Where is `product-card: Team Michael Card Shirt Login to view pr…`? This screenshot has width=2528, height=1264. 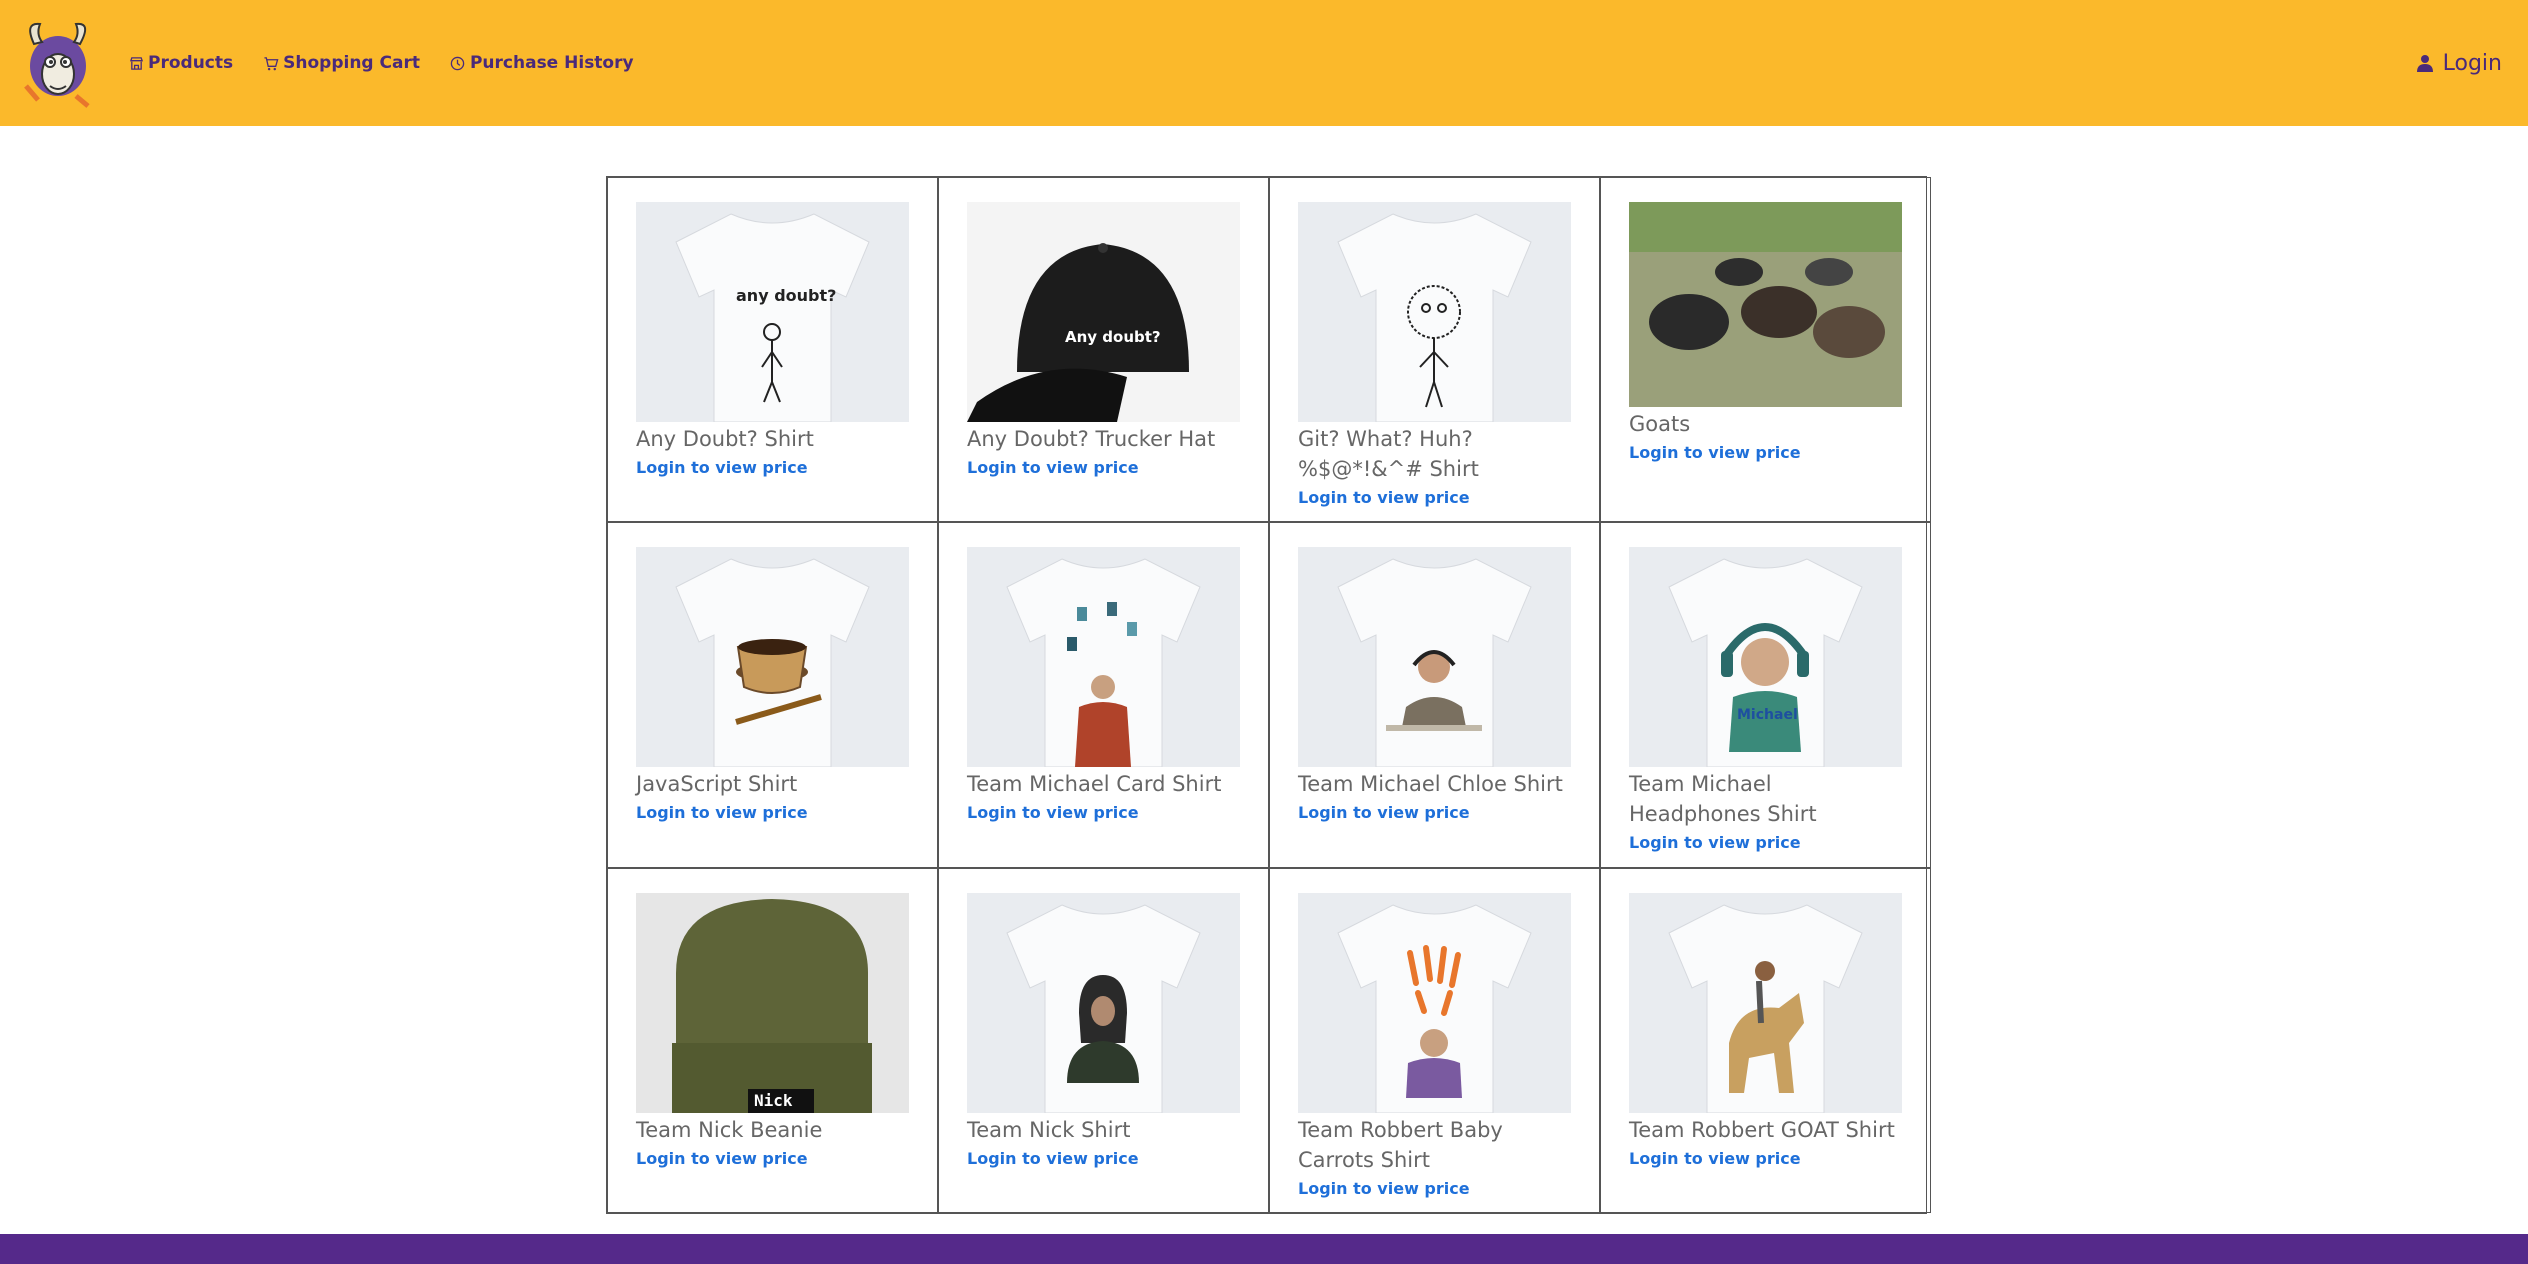
product-card: Team Michael Card Shirt Login to view pr… is located at coordinates (1103, 695).